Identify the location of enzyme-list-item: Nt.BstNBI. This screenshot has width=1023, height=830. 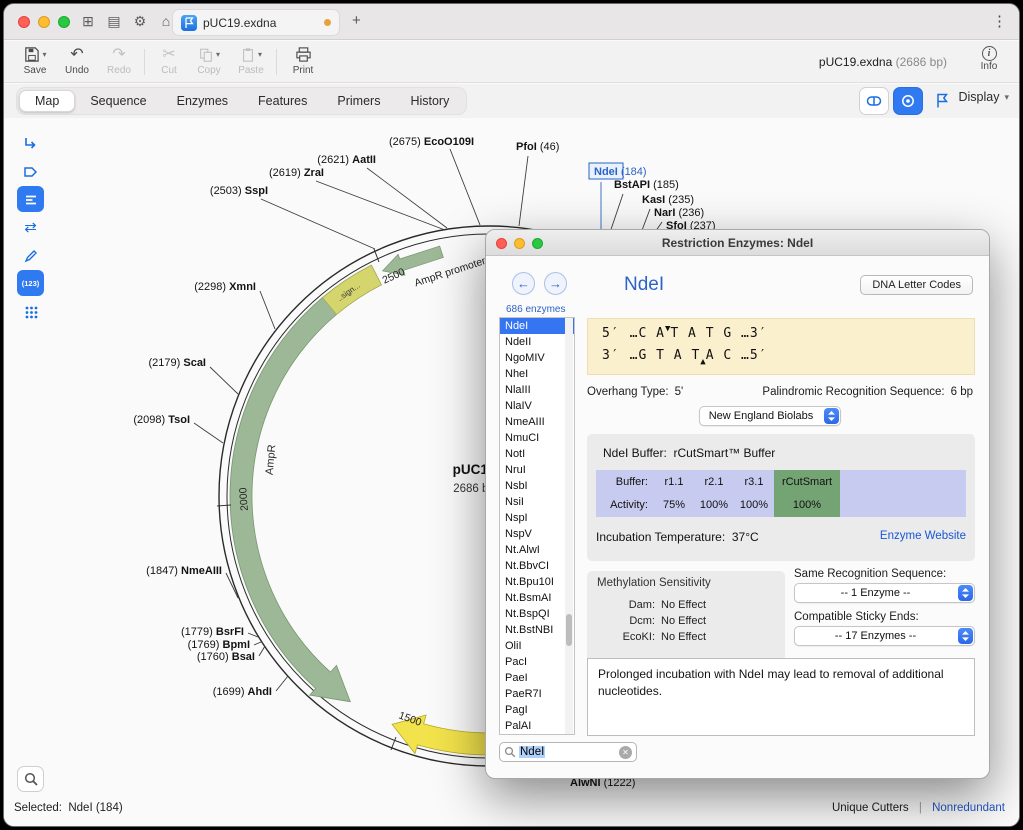
(537, 630).